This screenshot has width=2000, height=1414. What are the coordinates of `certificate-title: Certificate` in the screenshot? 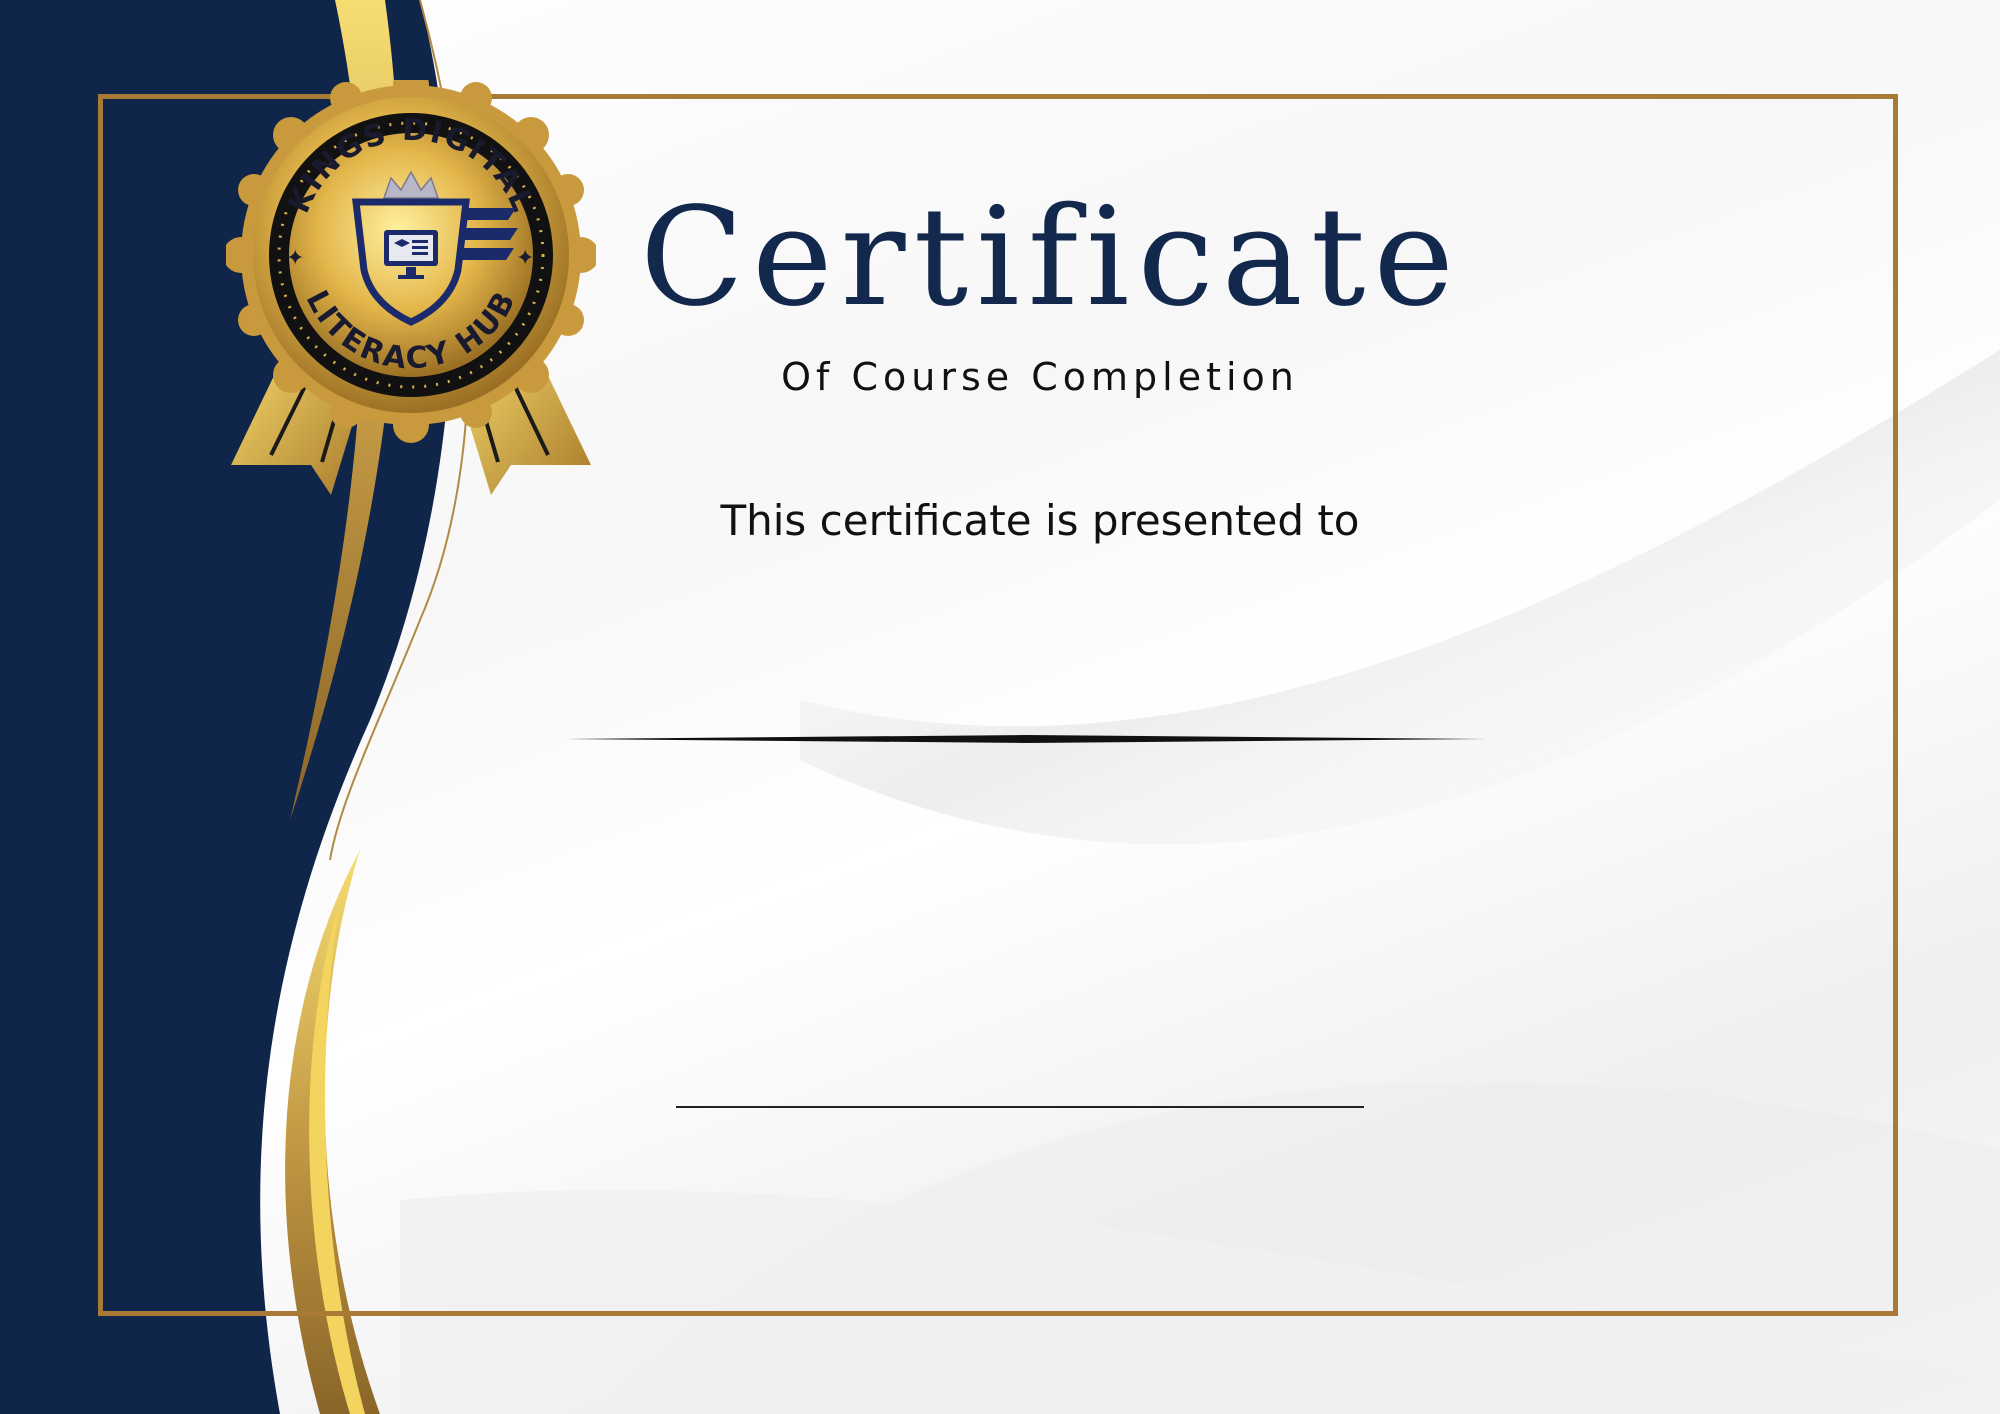 It's located at (1051, 258).